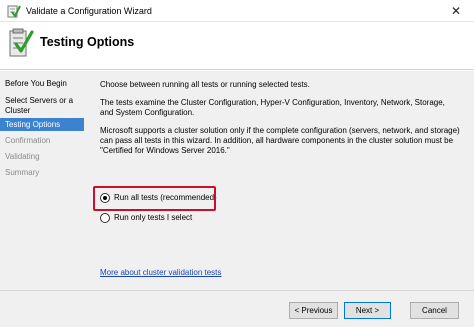 Image resolution: width=474 pixels, height=327 pixels. What do you see at coordinates (105, 218) in the screenshot?
I see `radio-button-unselected` at bounding box center [105, 218].